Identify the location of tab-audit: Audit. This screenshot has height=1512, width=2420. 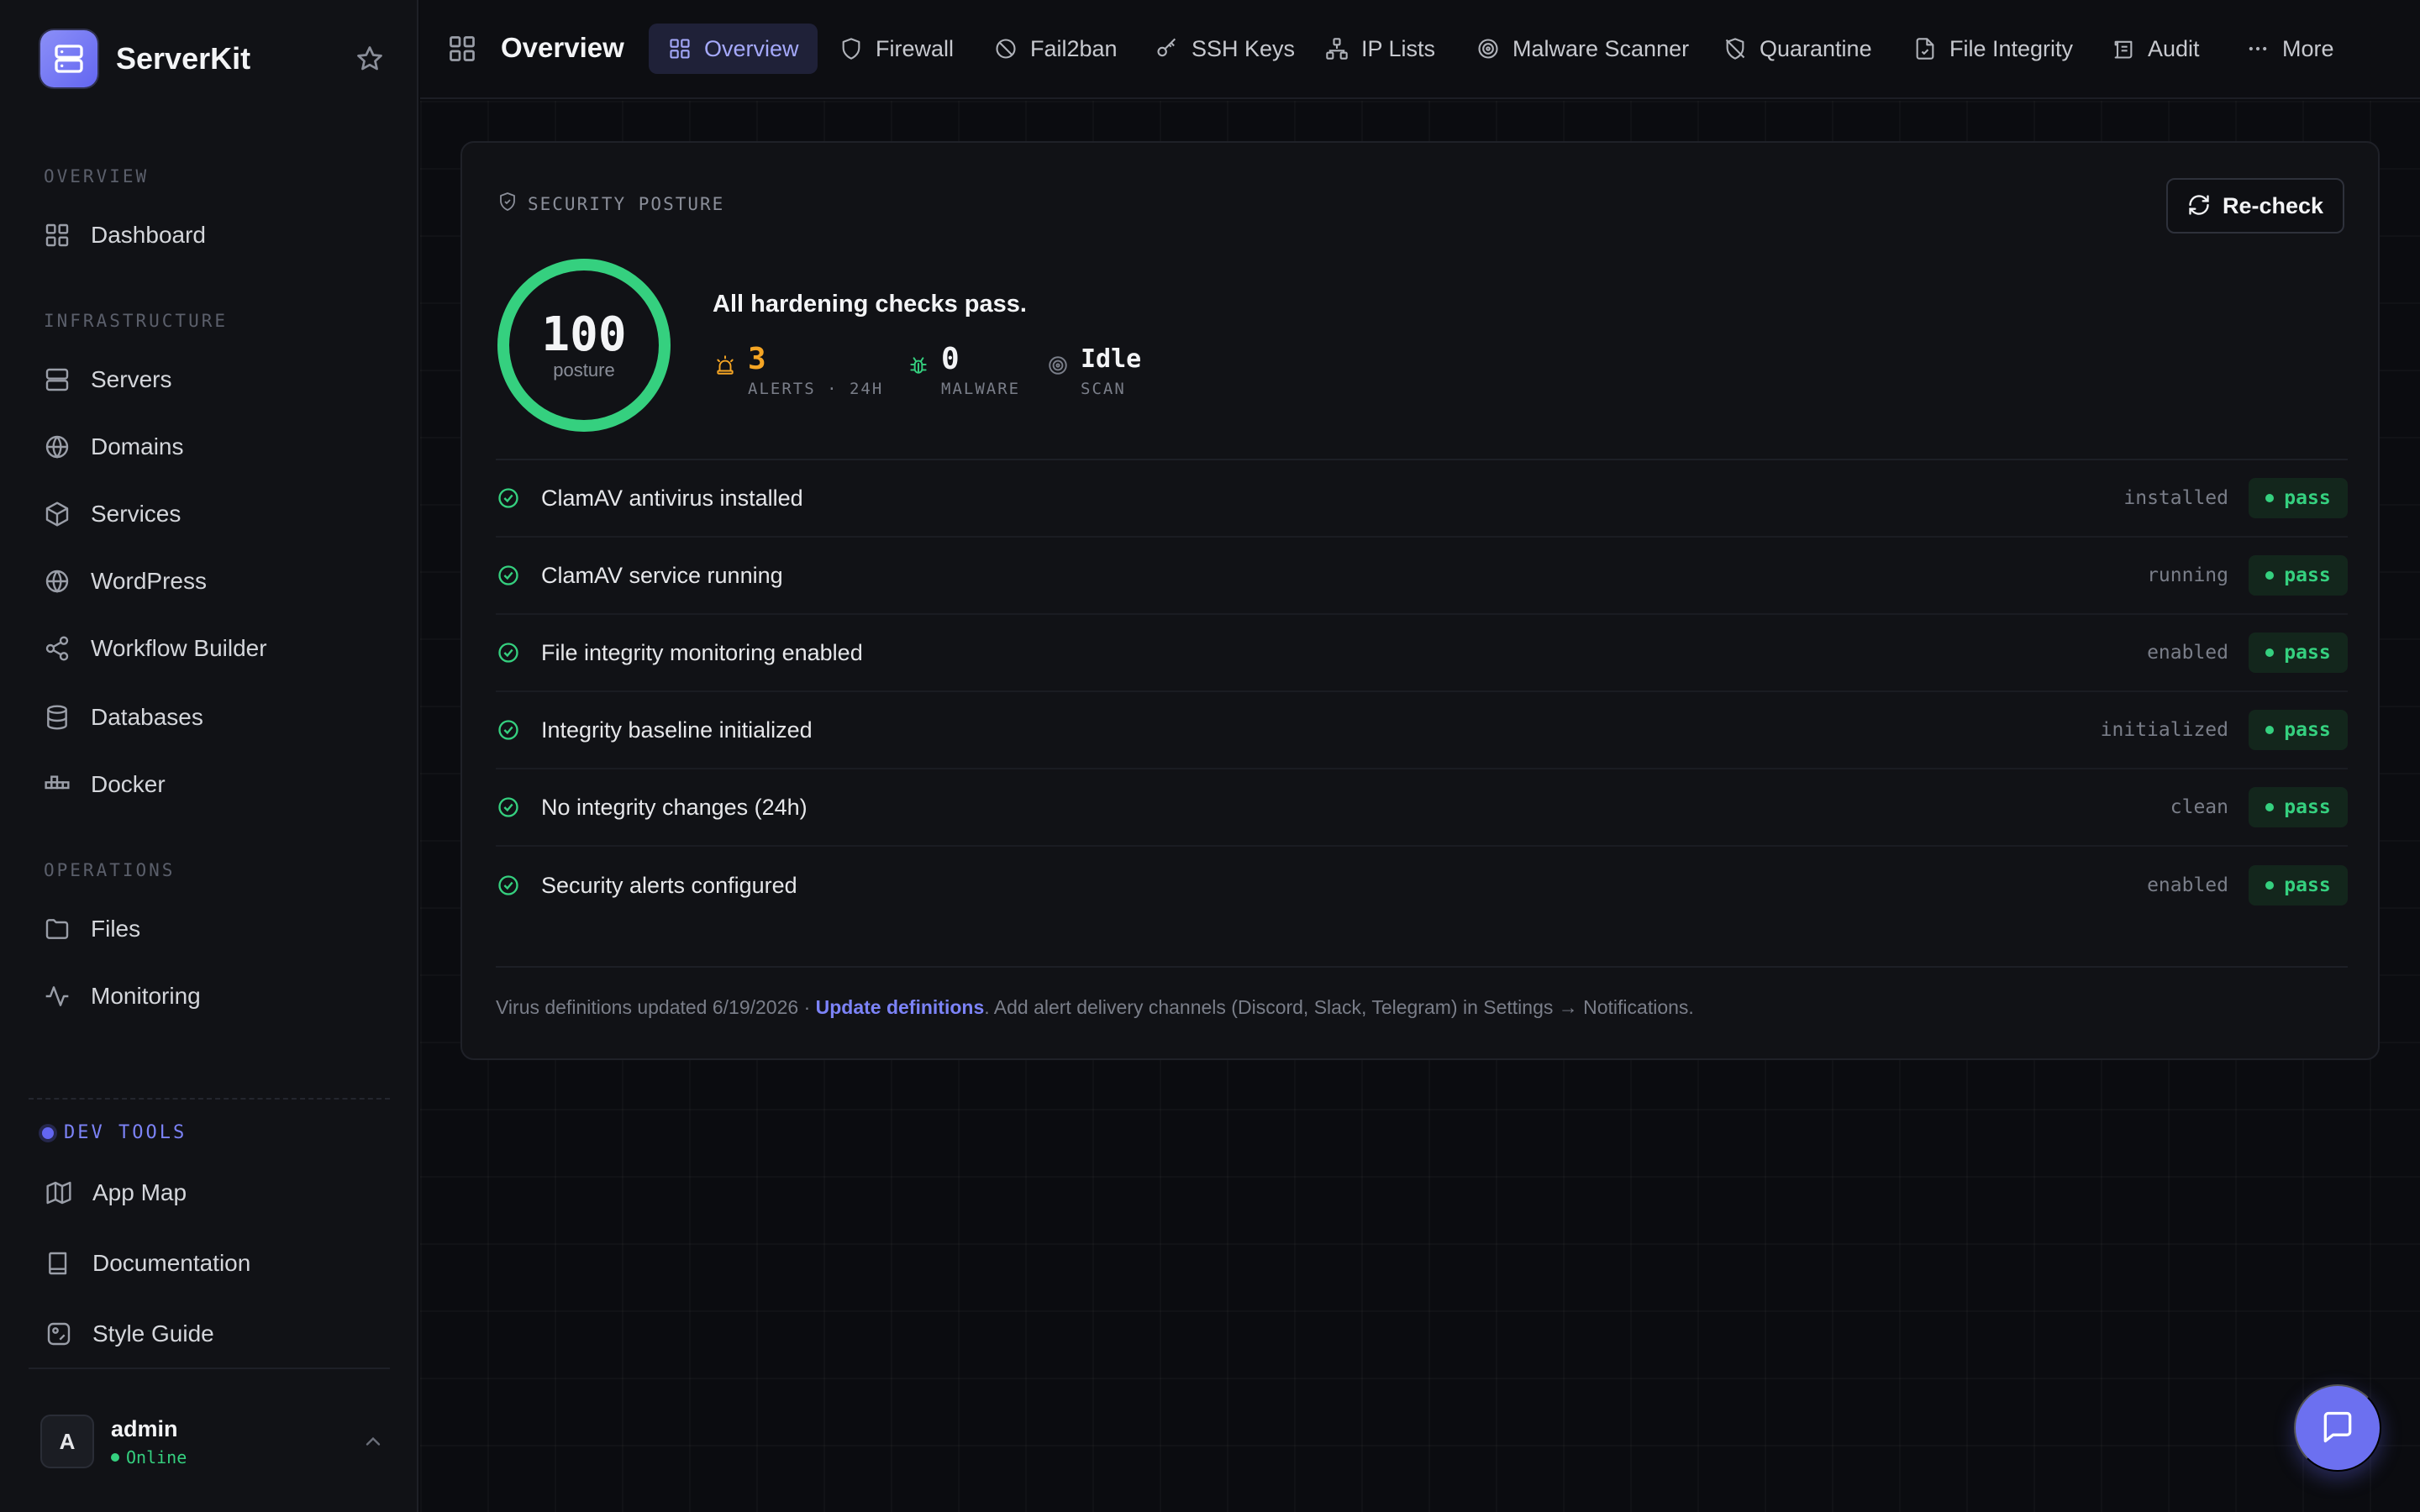
(2155, 49).